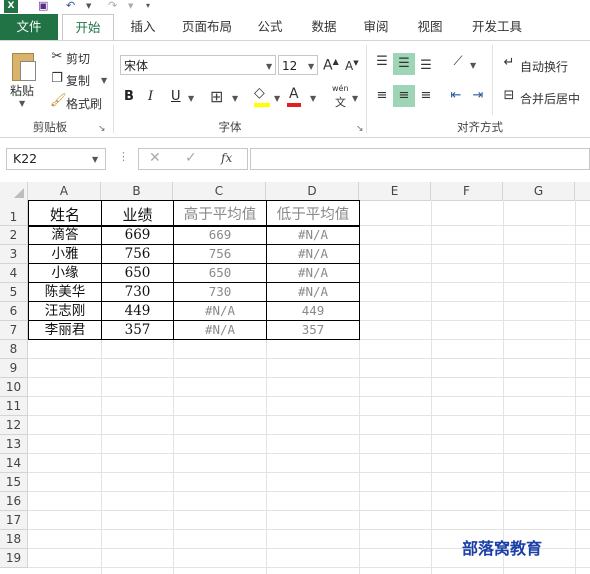  I want to click on row-header-12: 12, so click(14, 425).